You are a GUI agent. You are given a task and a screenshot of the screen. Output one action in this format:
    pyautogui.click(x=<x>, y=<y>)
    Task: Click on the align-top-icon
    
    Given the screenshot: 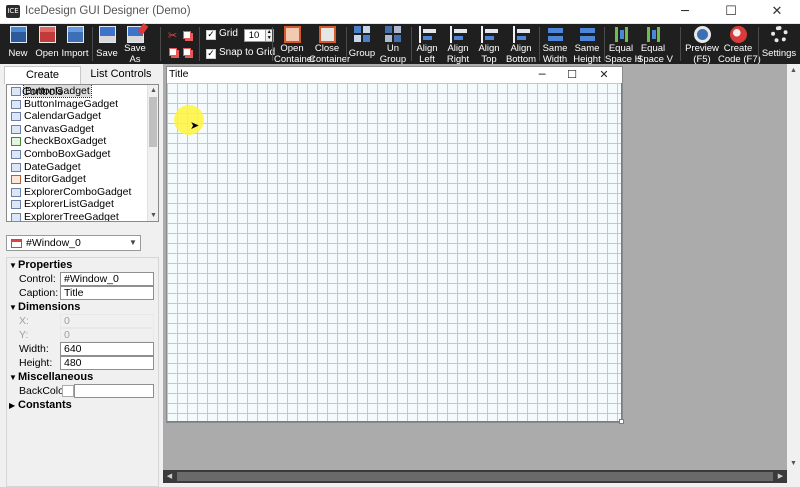 What is the action you would take?
    pyautogui.click(x=489, y=34)
    